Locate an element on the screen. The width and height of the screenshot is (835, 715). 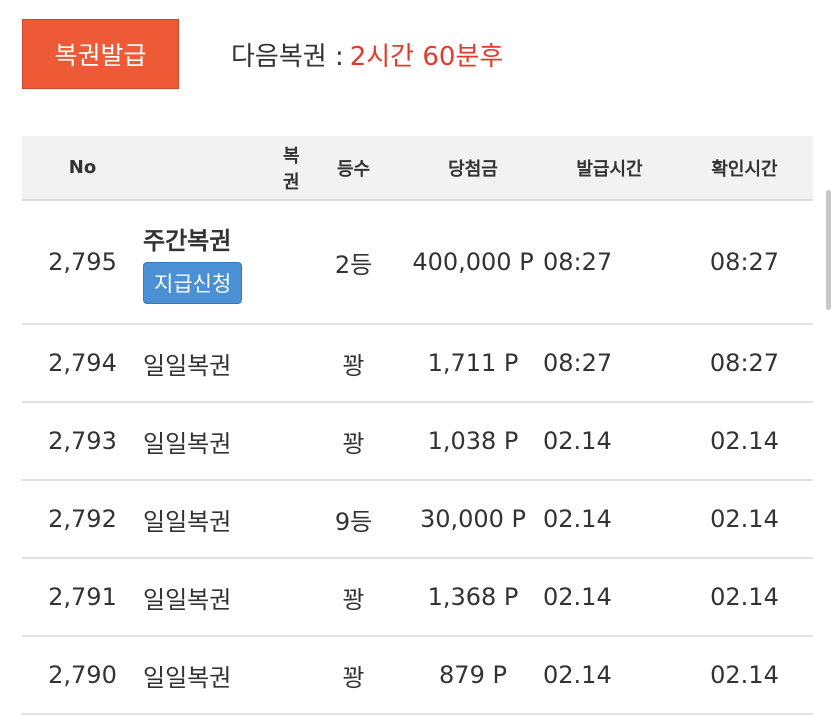
row-prize: 1,711 P is located at coordinates (473, 363).